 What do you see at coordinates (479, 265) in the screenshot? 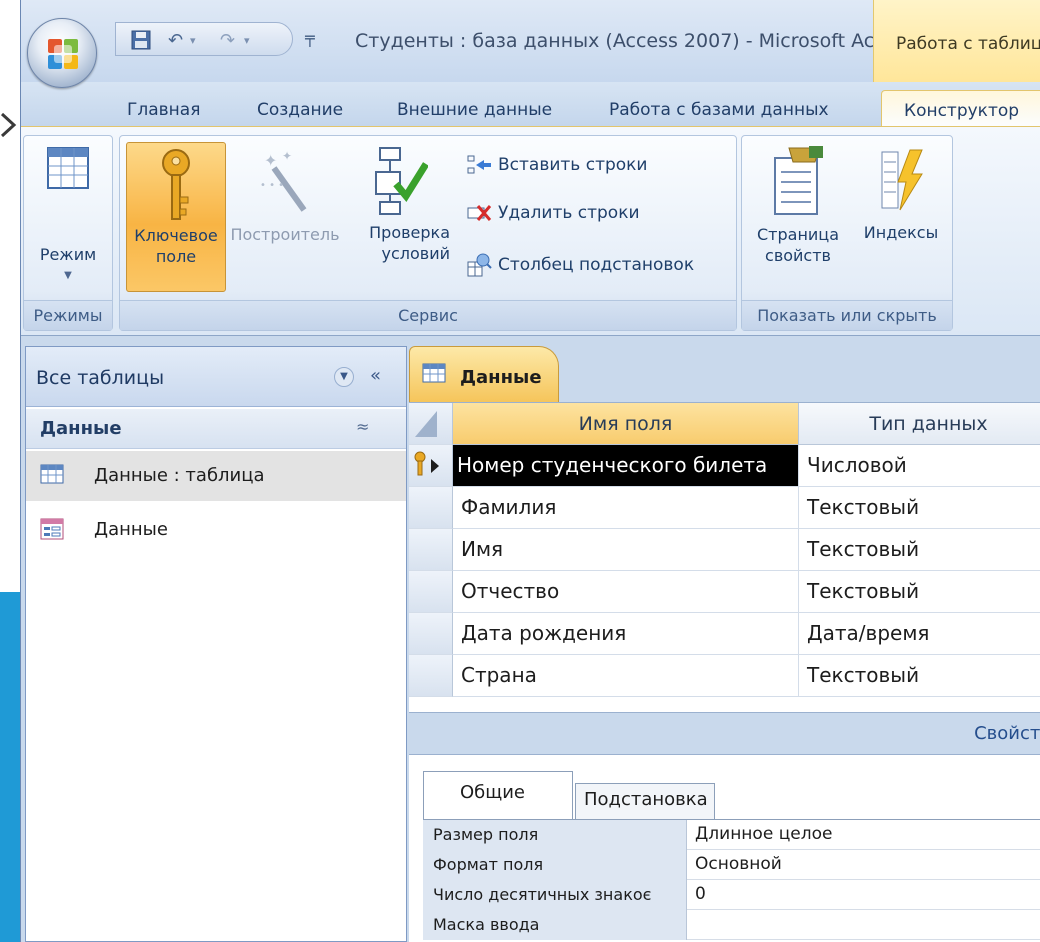
I see `lookup-column-icon` at bounding box center [479, 265].